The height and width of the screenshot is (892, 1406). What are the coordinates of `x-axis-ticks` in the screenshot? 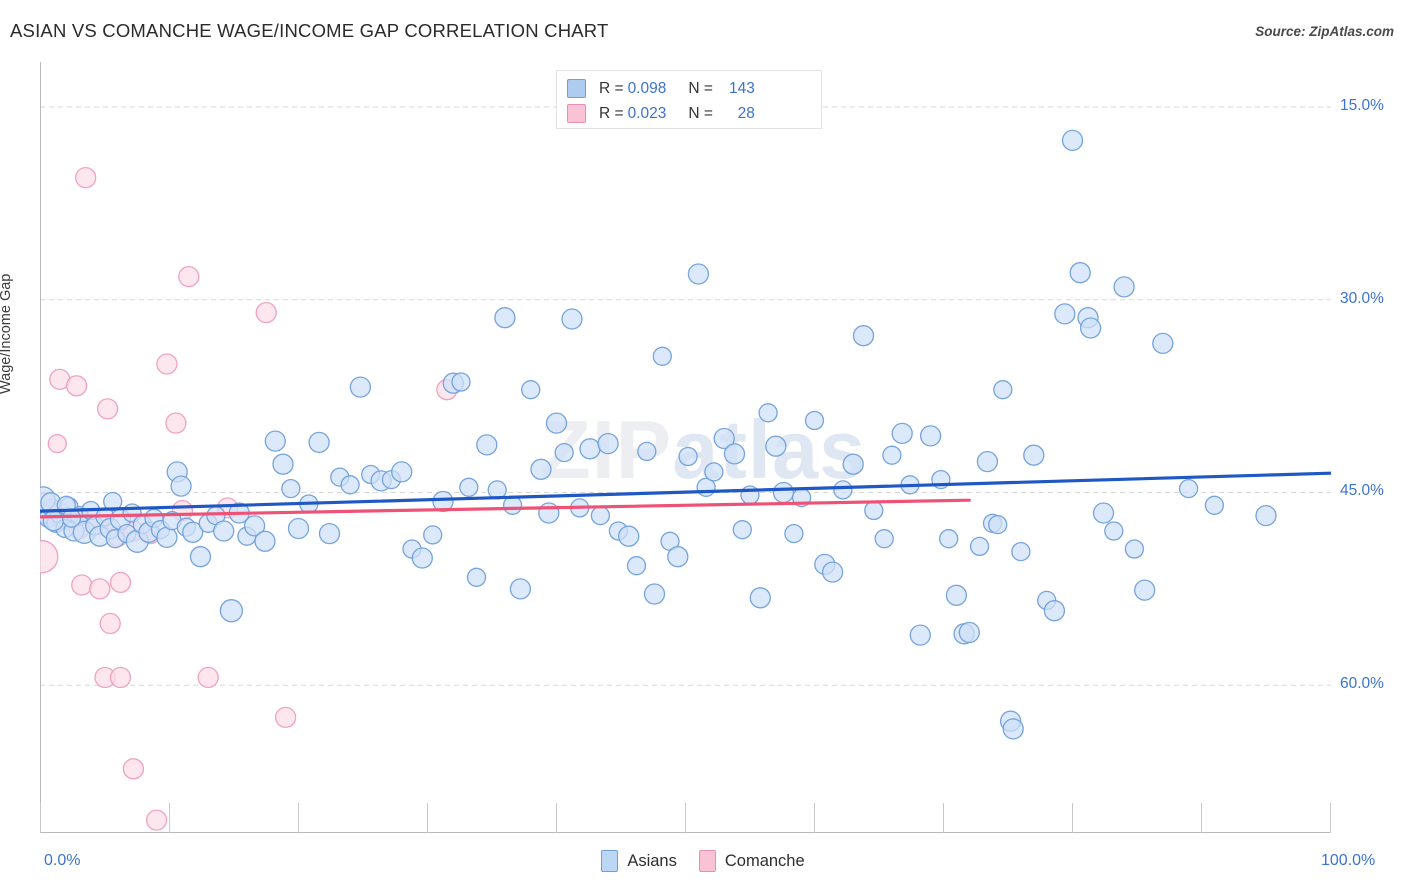 It's located at (685, 818).